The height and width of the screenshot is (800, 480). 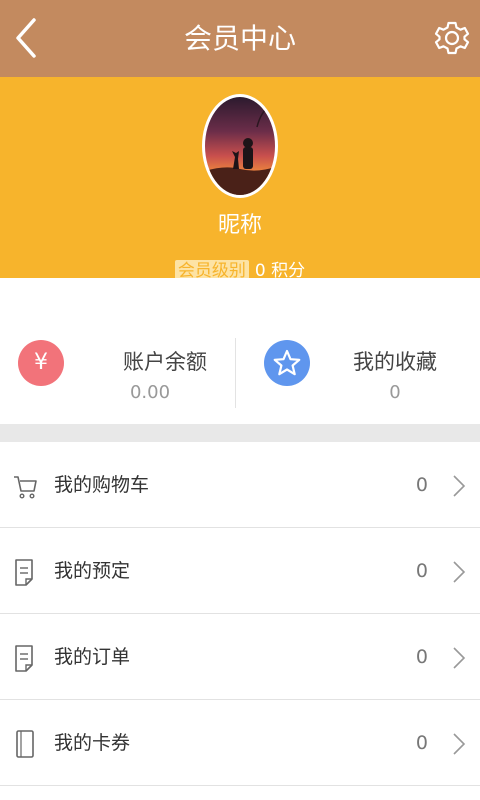 I want to click on star-glyph, so click(x=287, y=362).